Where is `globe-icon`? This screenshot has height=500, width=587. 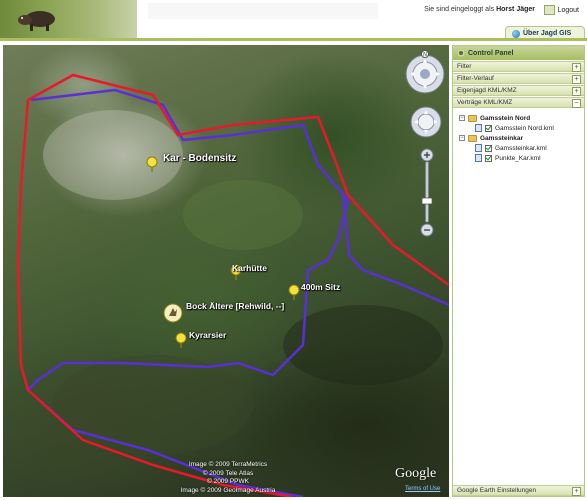 globe-icon is located at coordinates (516, 33).